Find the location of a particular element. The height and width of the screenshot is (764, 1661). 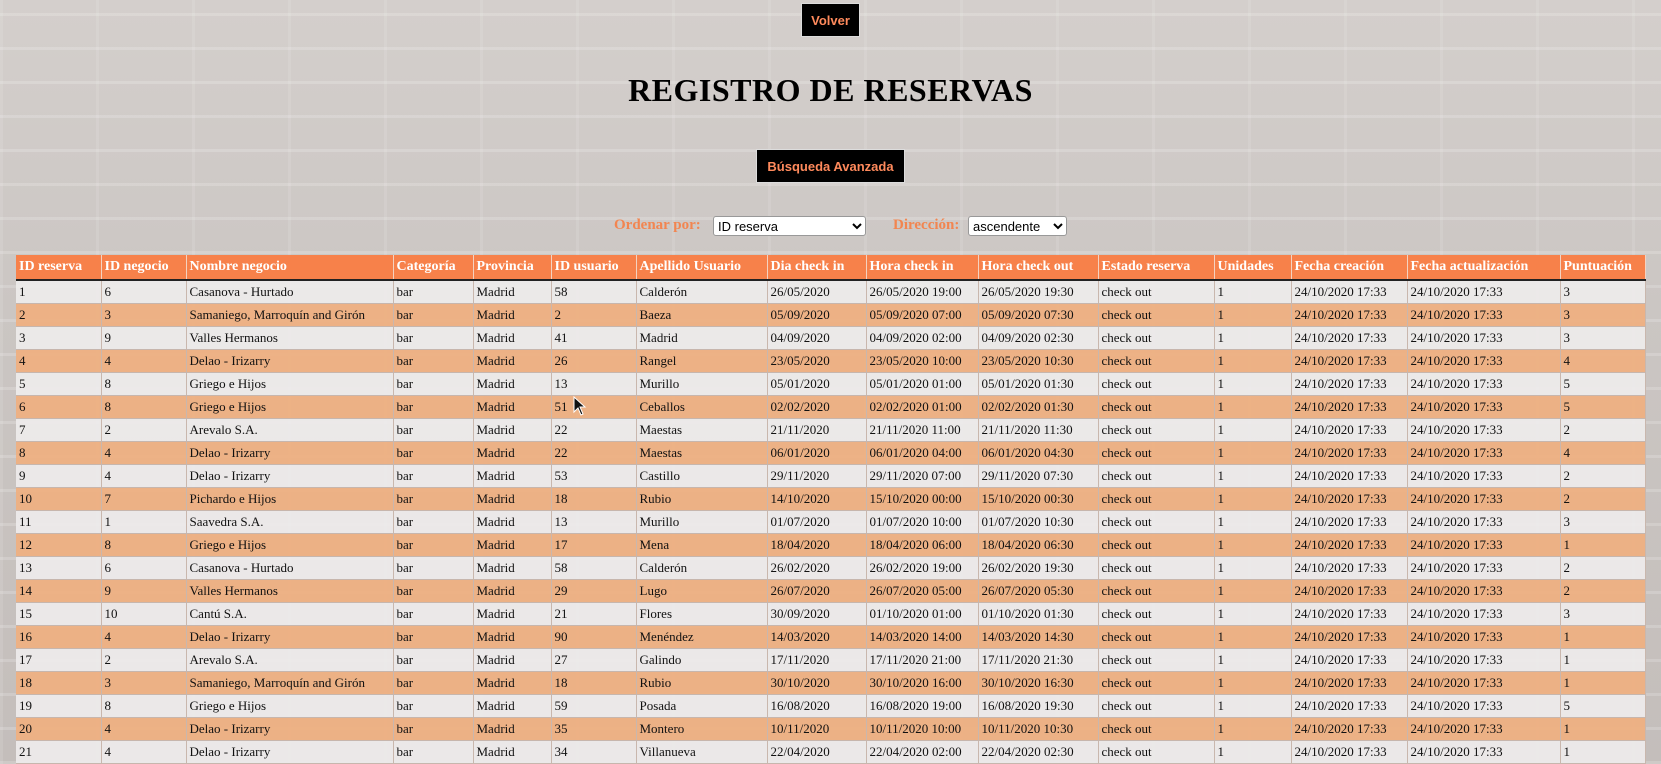

table-cell: 16/08/2020 19:30 is located at coordinates (1038, 706).